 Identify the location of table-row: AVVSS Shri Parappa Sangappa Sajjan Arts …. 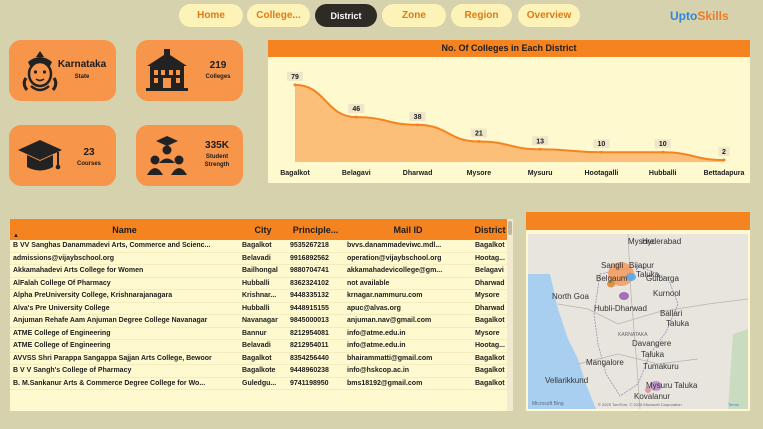
(261, 359).